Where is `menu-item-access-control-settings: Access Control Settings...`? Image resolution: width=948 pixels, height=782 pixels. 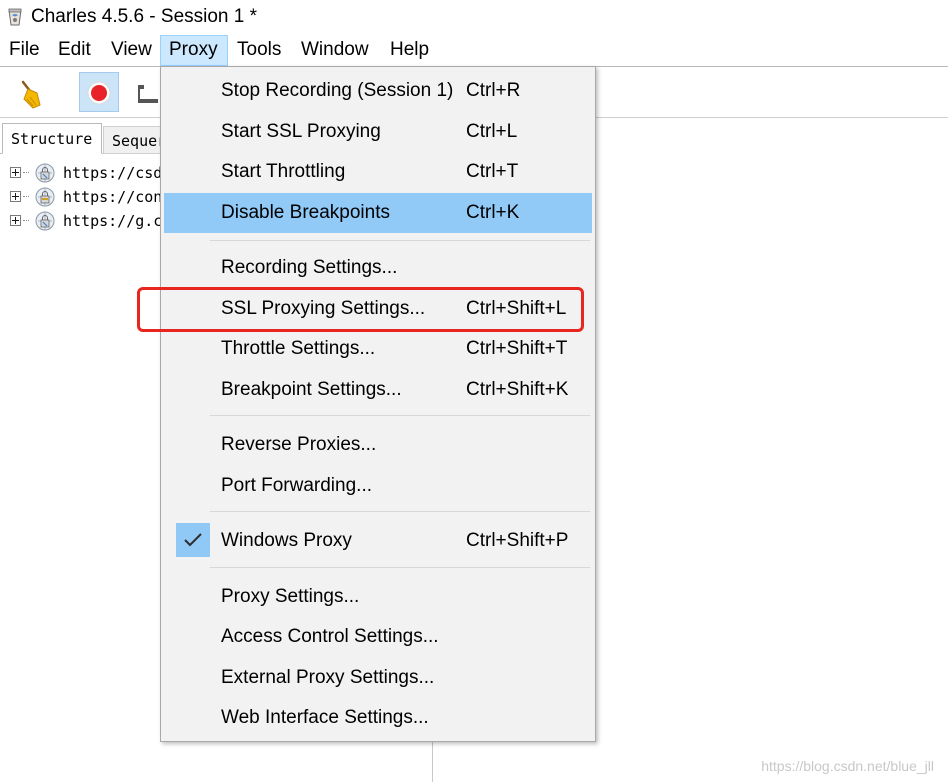 menu-item-access-control-settings: Access Control Settings... is located at coordinates (378, 637).